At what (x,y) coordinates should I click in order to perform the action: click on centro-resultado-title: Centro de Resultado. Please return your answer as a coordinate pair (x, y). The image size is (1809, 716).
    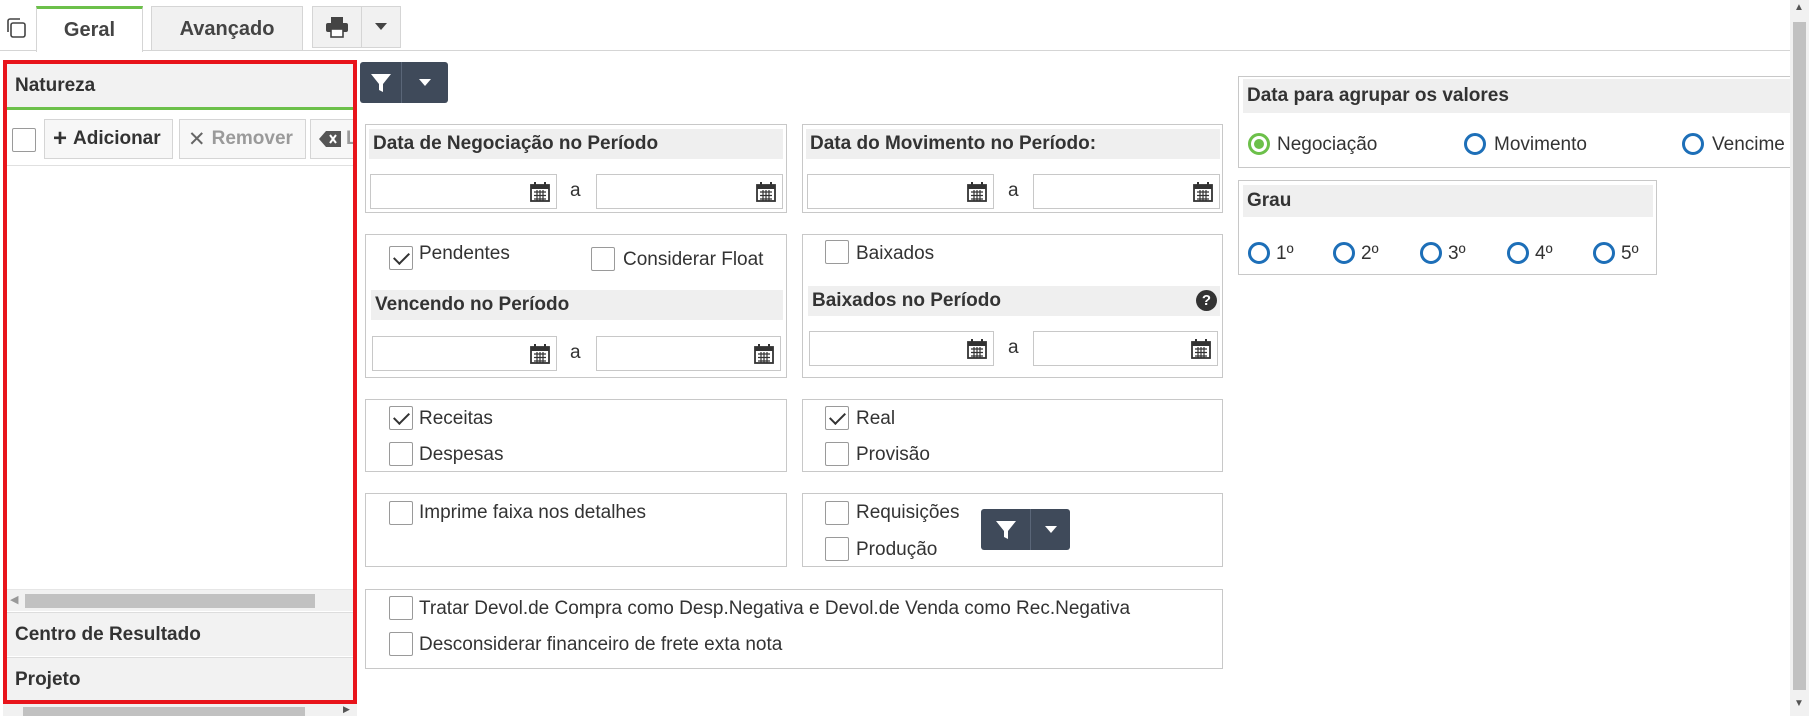
    Looking at the image, I should click on (108, 634).